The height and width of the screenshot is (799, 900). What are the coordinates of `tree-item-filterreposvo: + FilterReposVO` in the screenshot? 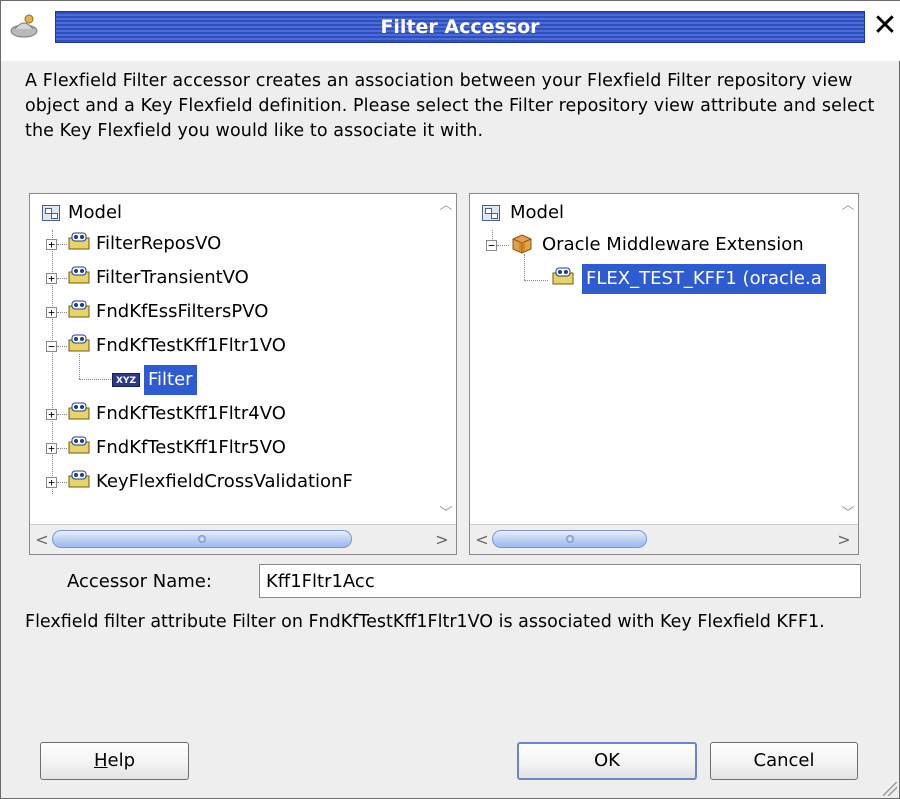 It's located at (236, 244).